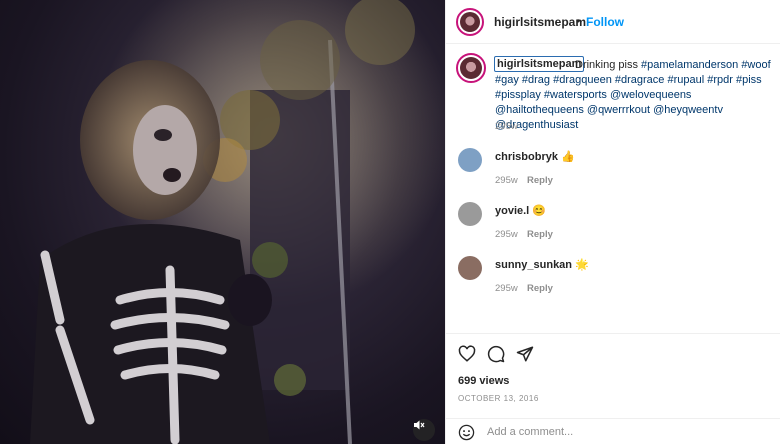  What do you see at coordinates (613, 171) in the screenshot?
I see `comment-item: chrisbobryk 👍 295w Reply` at bounding box center [613, 171].